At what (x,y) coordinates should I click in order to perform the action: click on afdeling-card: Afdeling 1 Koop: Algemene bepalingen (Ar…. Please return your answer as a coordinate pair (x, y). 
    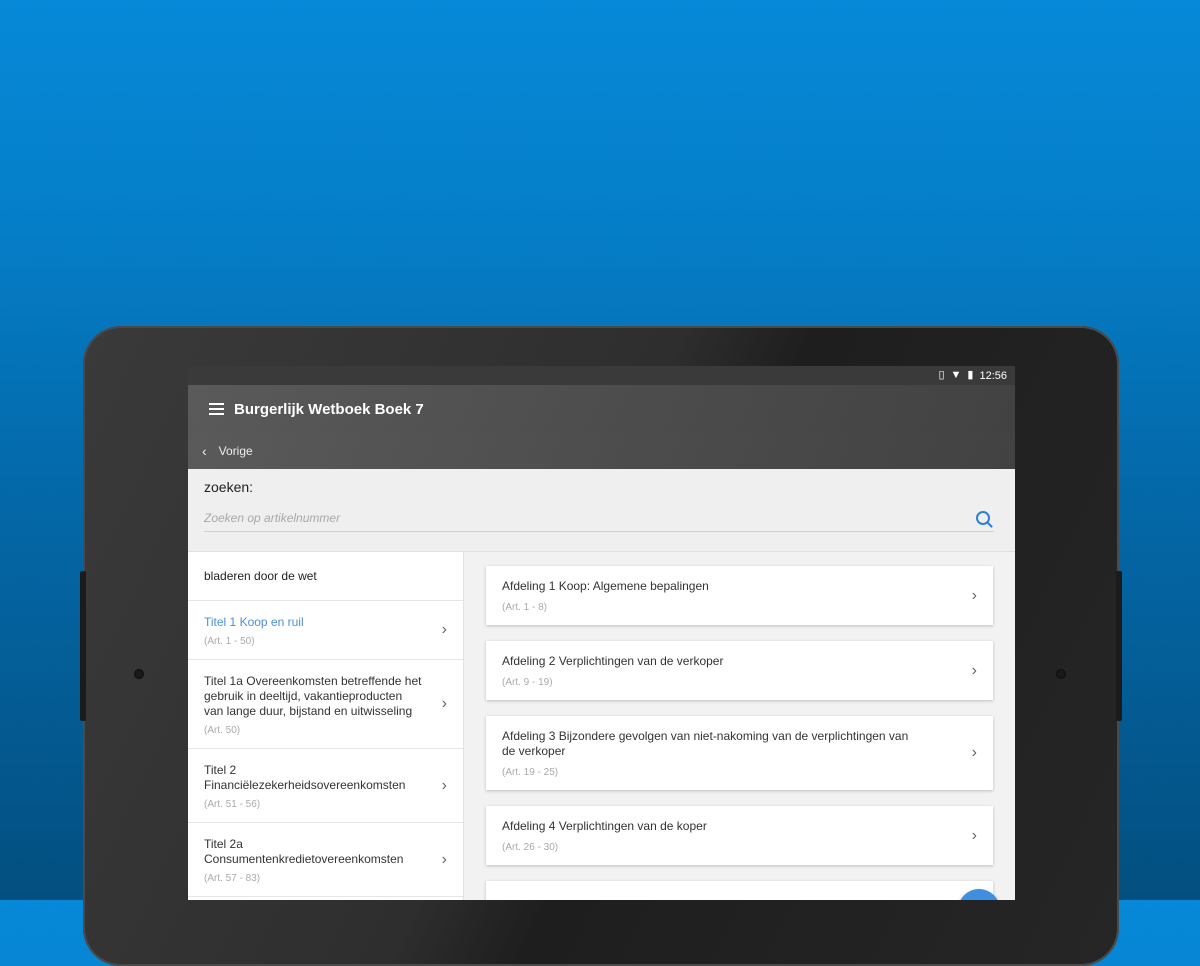
    Looking at the image, I should click on (739, 595).